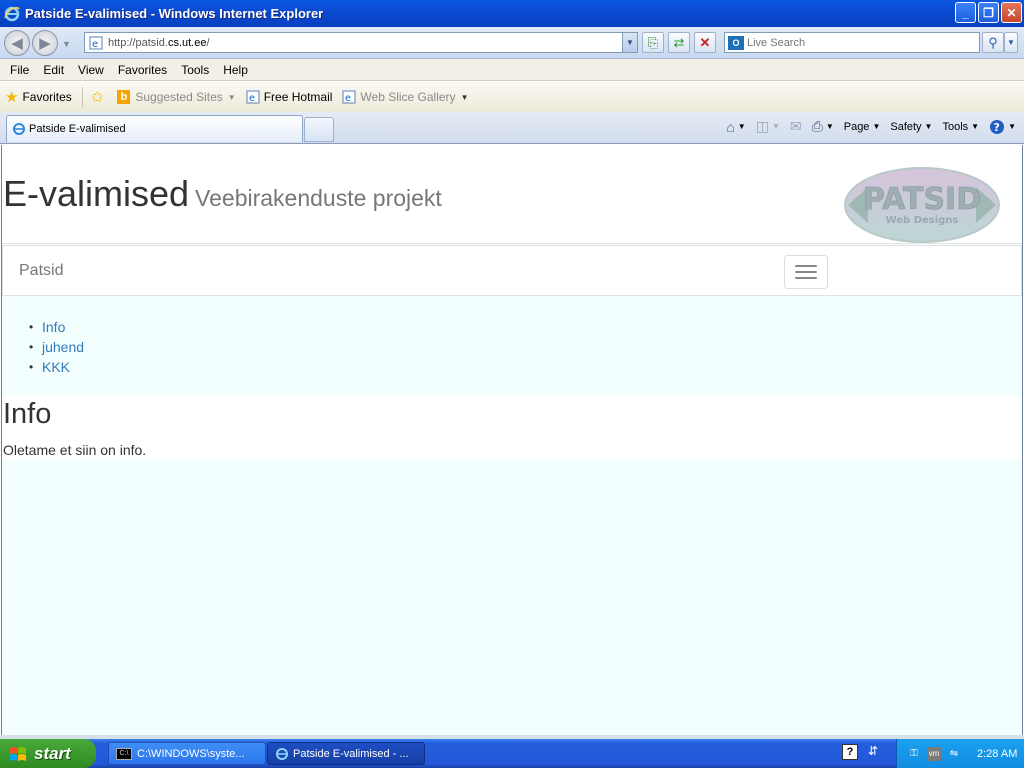  Describe the element at coordinates (914, 754) in the screenshot. I see `network-icon: ⚿` at that location.